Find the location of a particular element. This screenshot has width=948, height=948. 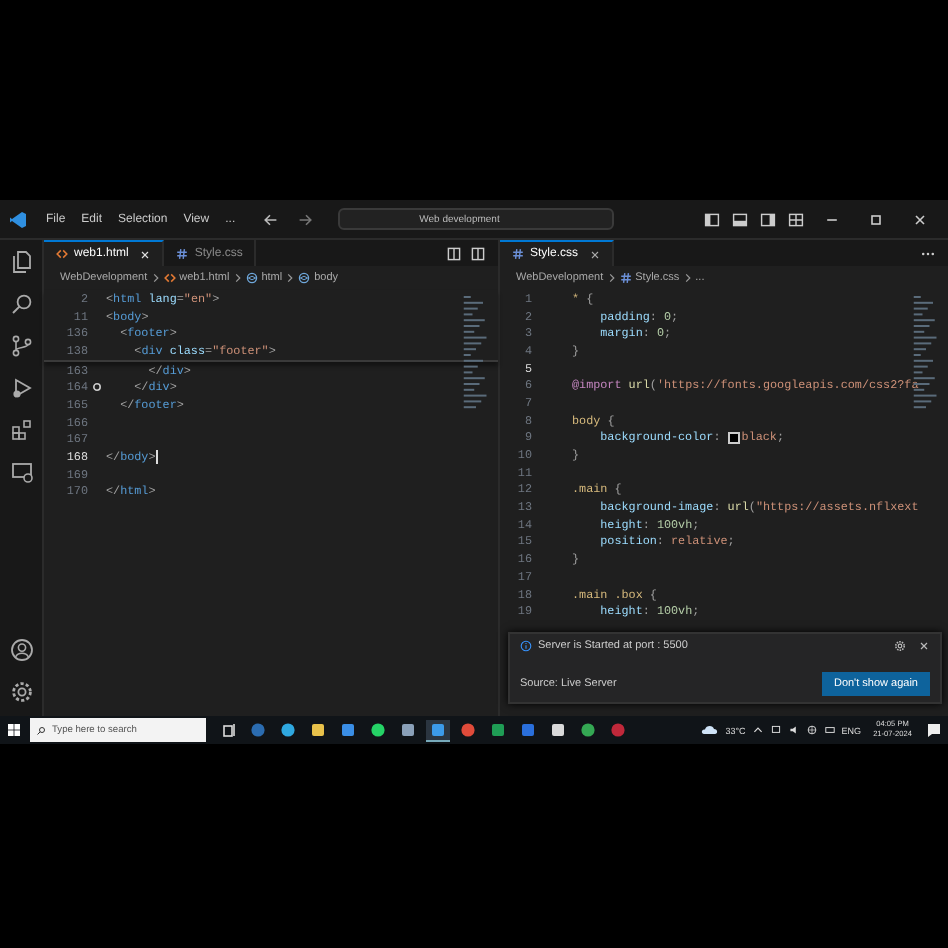

notifications-icon is located at coordinates (934, 730).